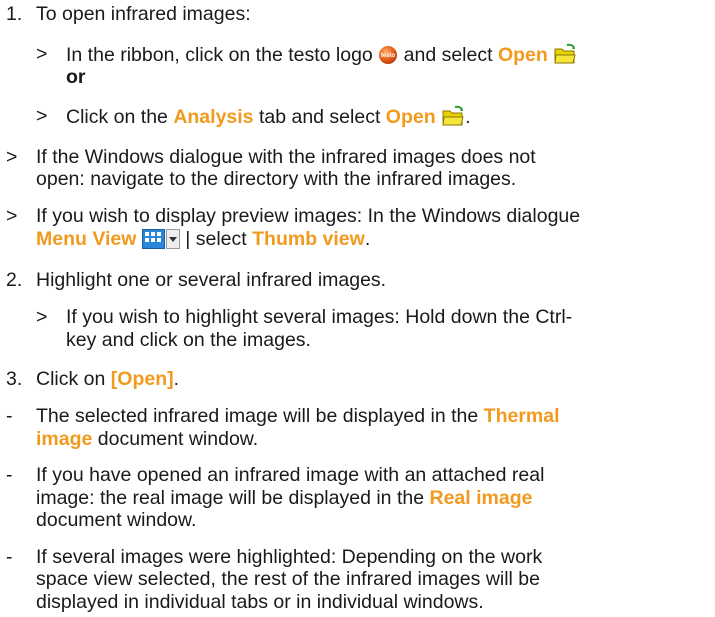 Image resolution: width=715 pixels, height=617 pixels. Describe the element at coordinates (448, 55) in the screenshot. I see `step1-sub1-text2: and select` at that location.